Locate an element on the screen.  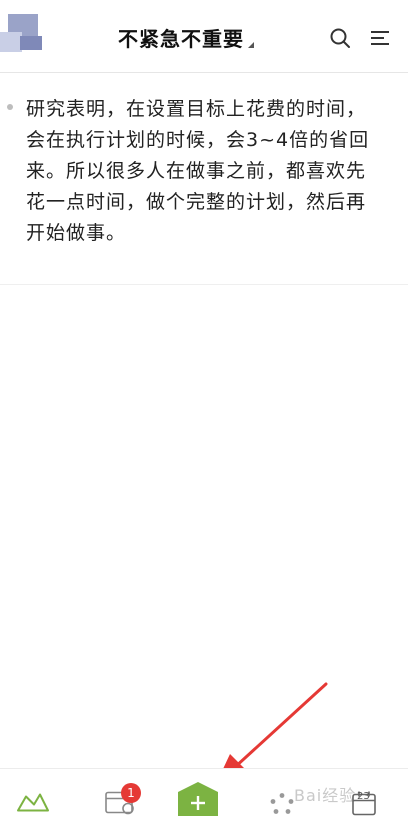
dropdown-caret-icon is located at coordinates (251, 45).